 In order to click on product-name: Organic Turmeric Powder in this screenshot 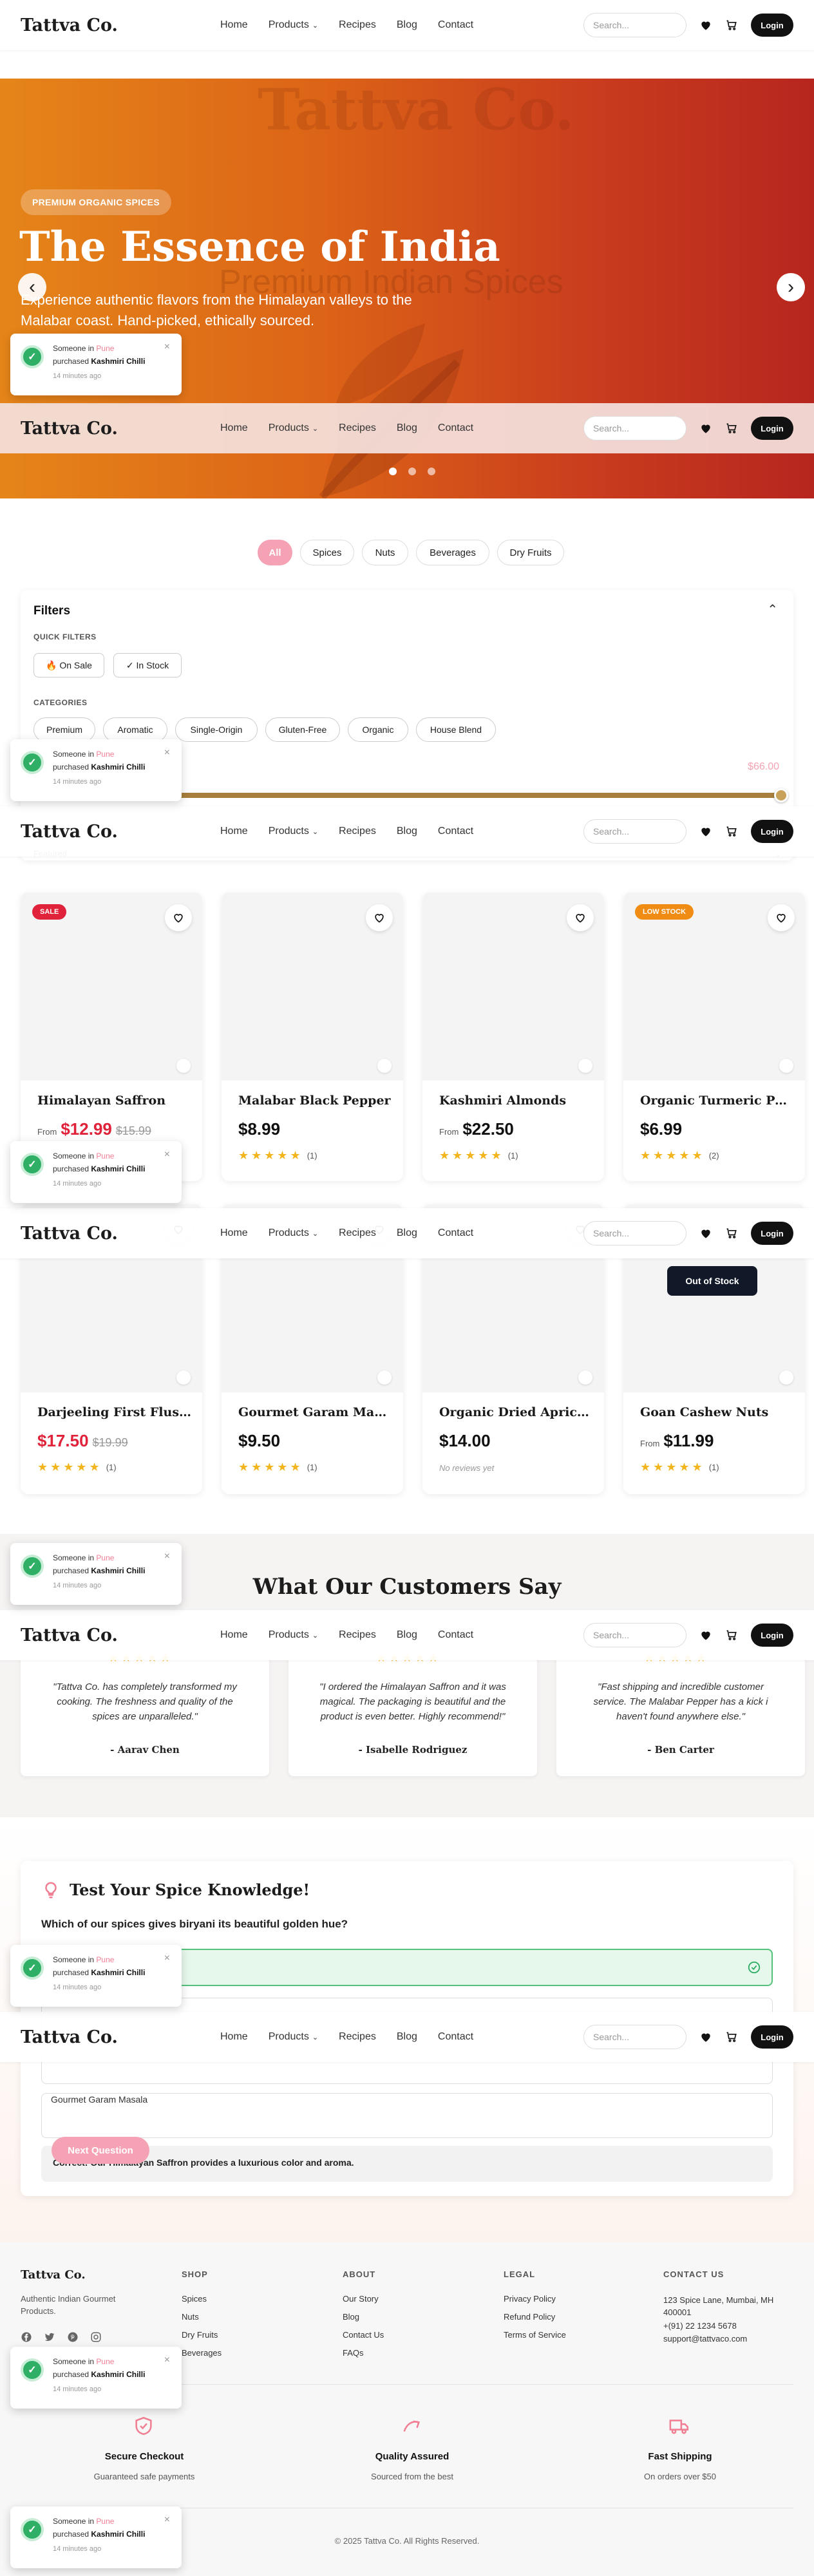, I will do `click(717, 1101)`.